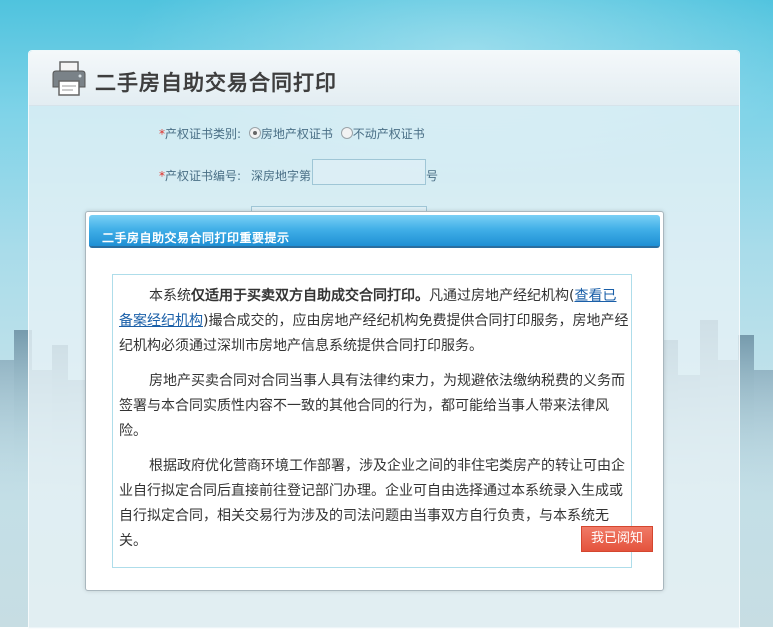  What do you see at coordinates (384, 78) in the screenshot?
I see `panel-header: 二手房自助交易合同打印` at bounding box center [384, 78].